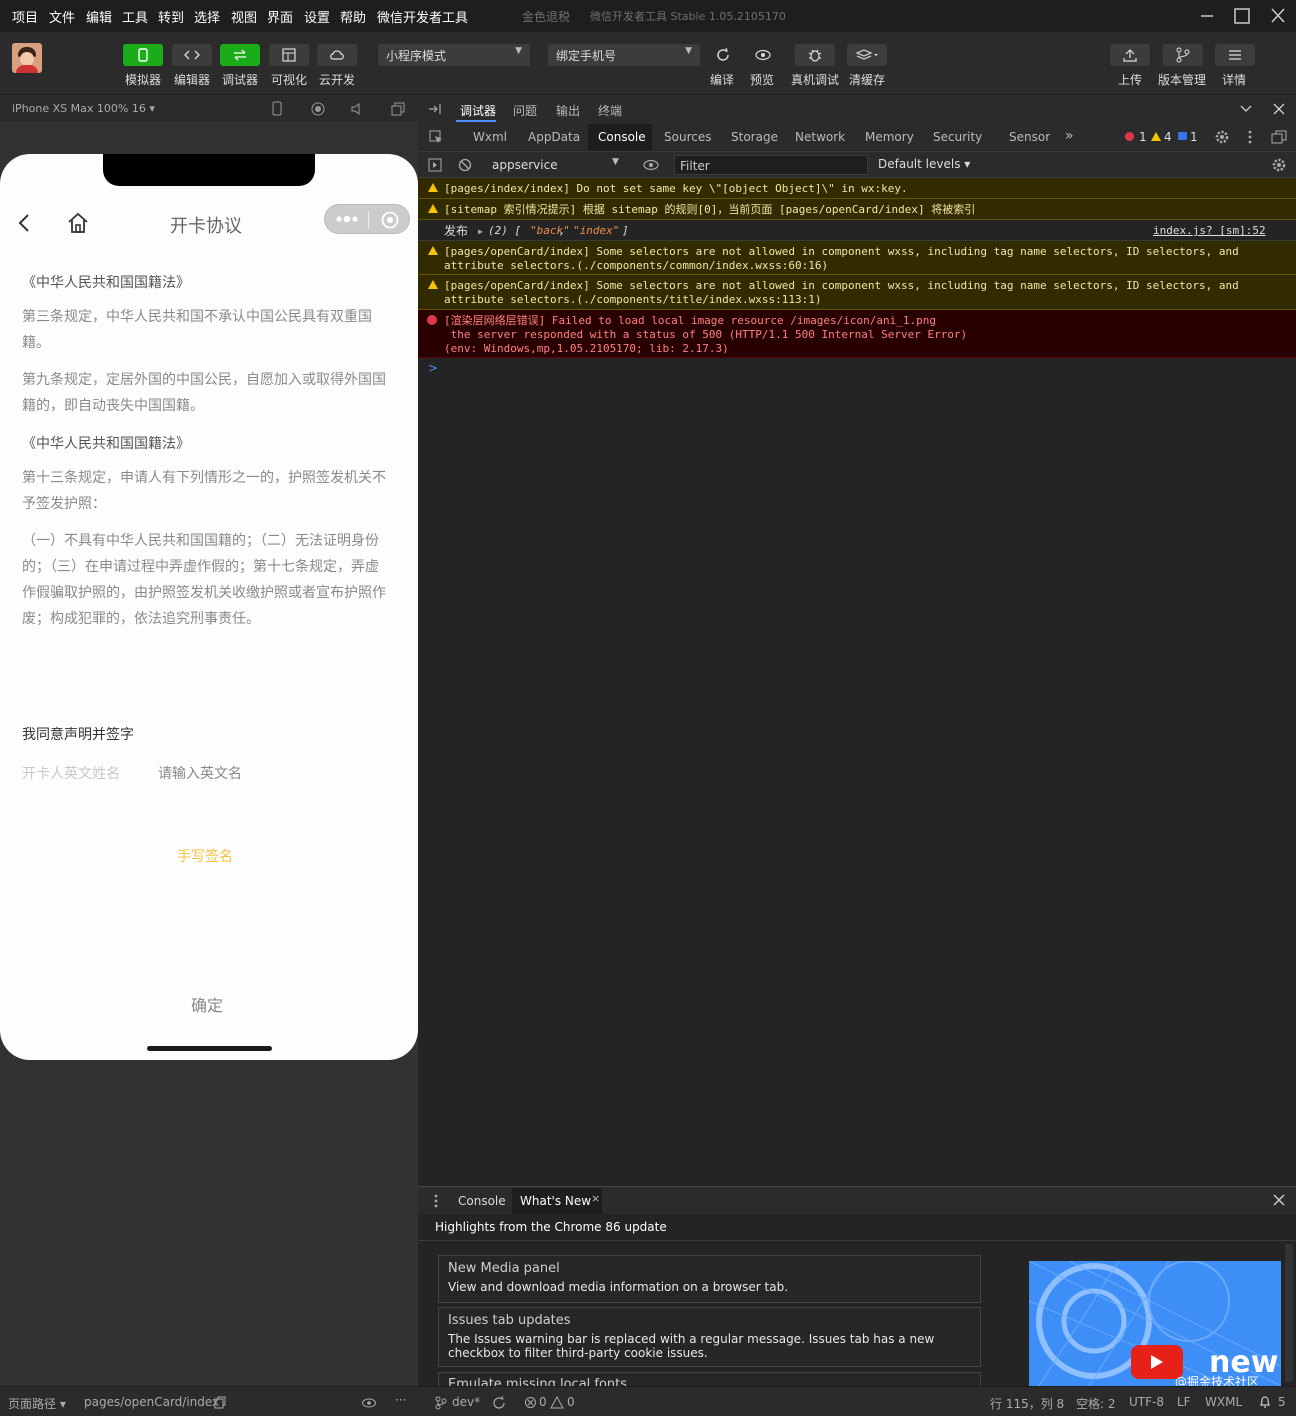 This screenshot has height=1416, width=1296. Describe the element at coordinates (1282, 1402) in the screenshot. I see `notification-count: 5` at that location.